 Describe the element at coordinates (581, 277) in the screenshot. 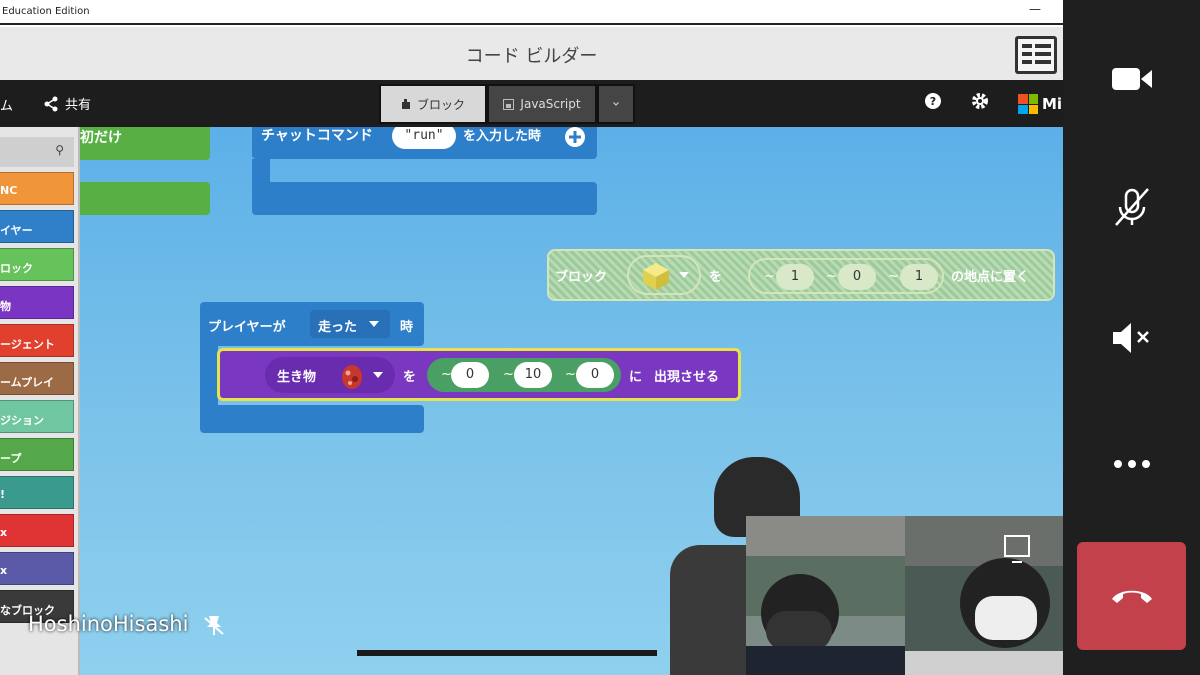

I see `place-block-prefix: ブロック` at that location.